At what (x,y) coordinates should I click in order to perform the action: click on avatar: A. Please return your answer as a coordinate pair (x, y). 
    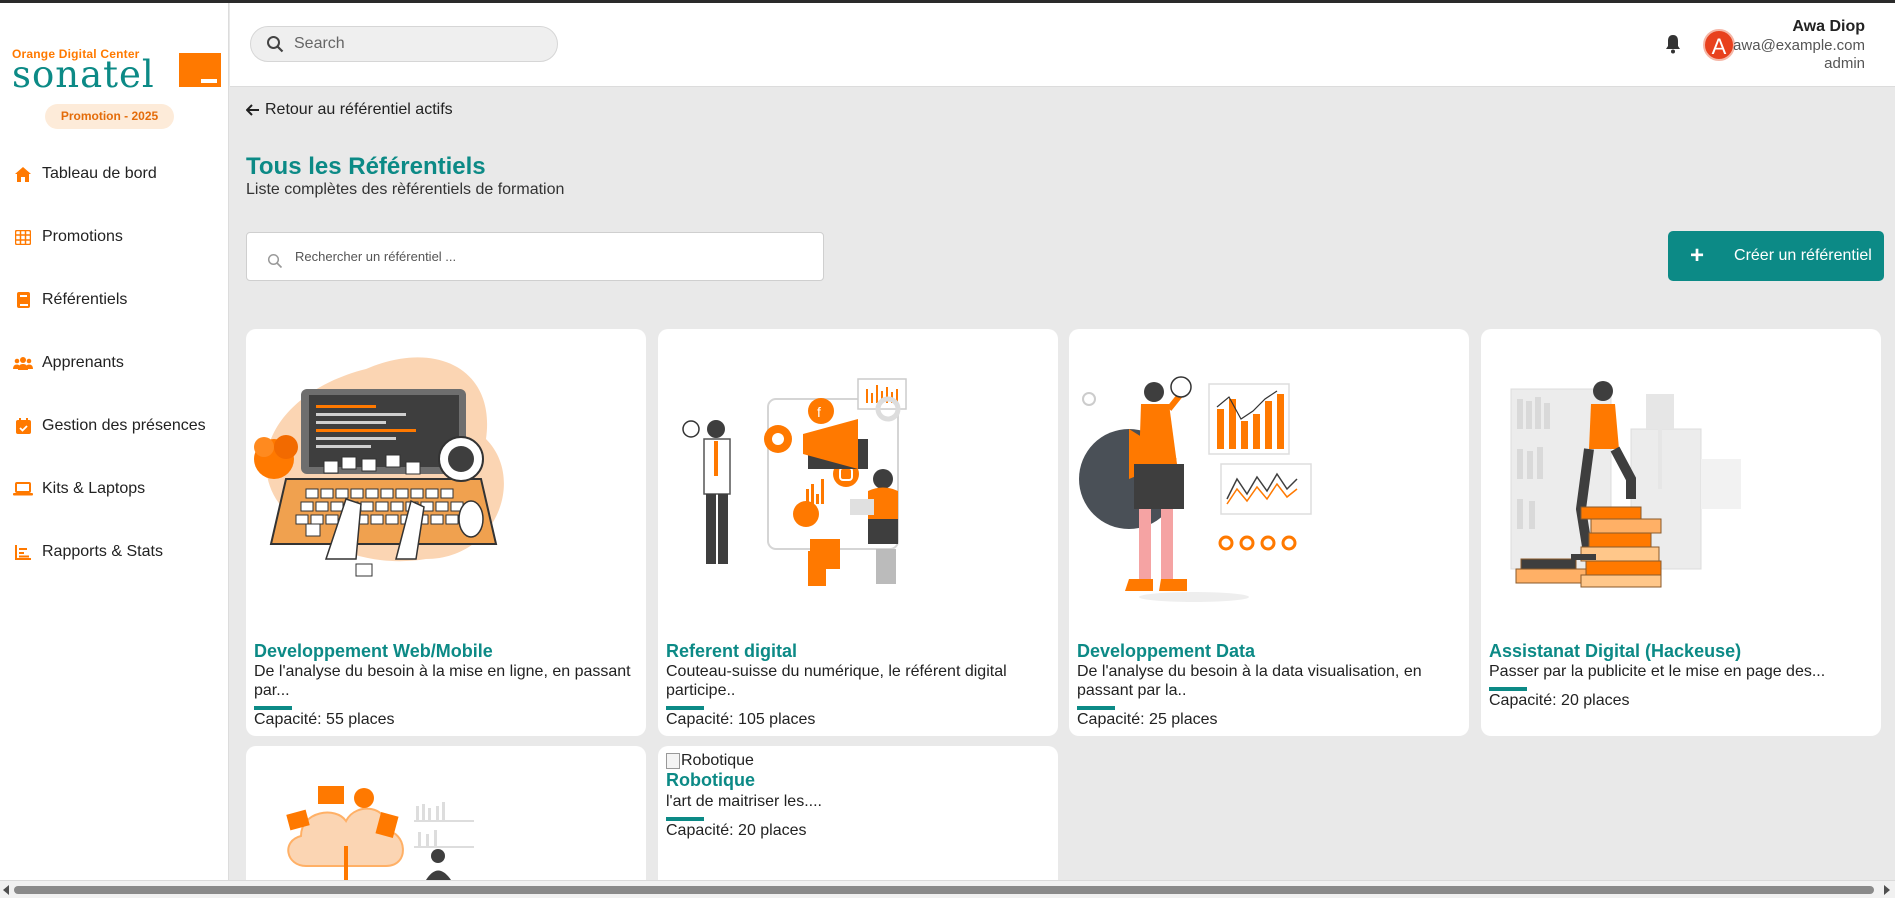
    Looking at the image, I should click on (1719, 45).